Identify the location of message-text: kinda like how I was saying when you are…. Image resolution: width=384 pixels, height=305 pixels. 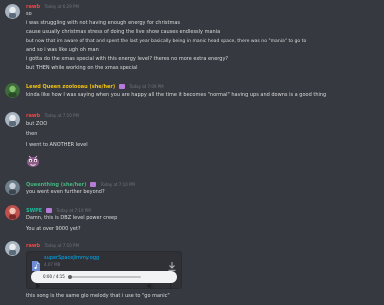
(176, 95).